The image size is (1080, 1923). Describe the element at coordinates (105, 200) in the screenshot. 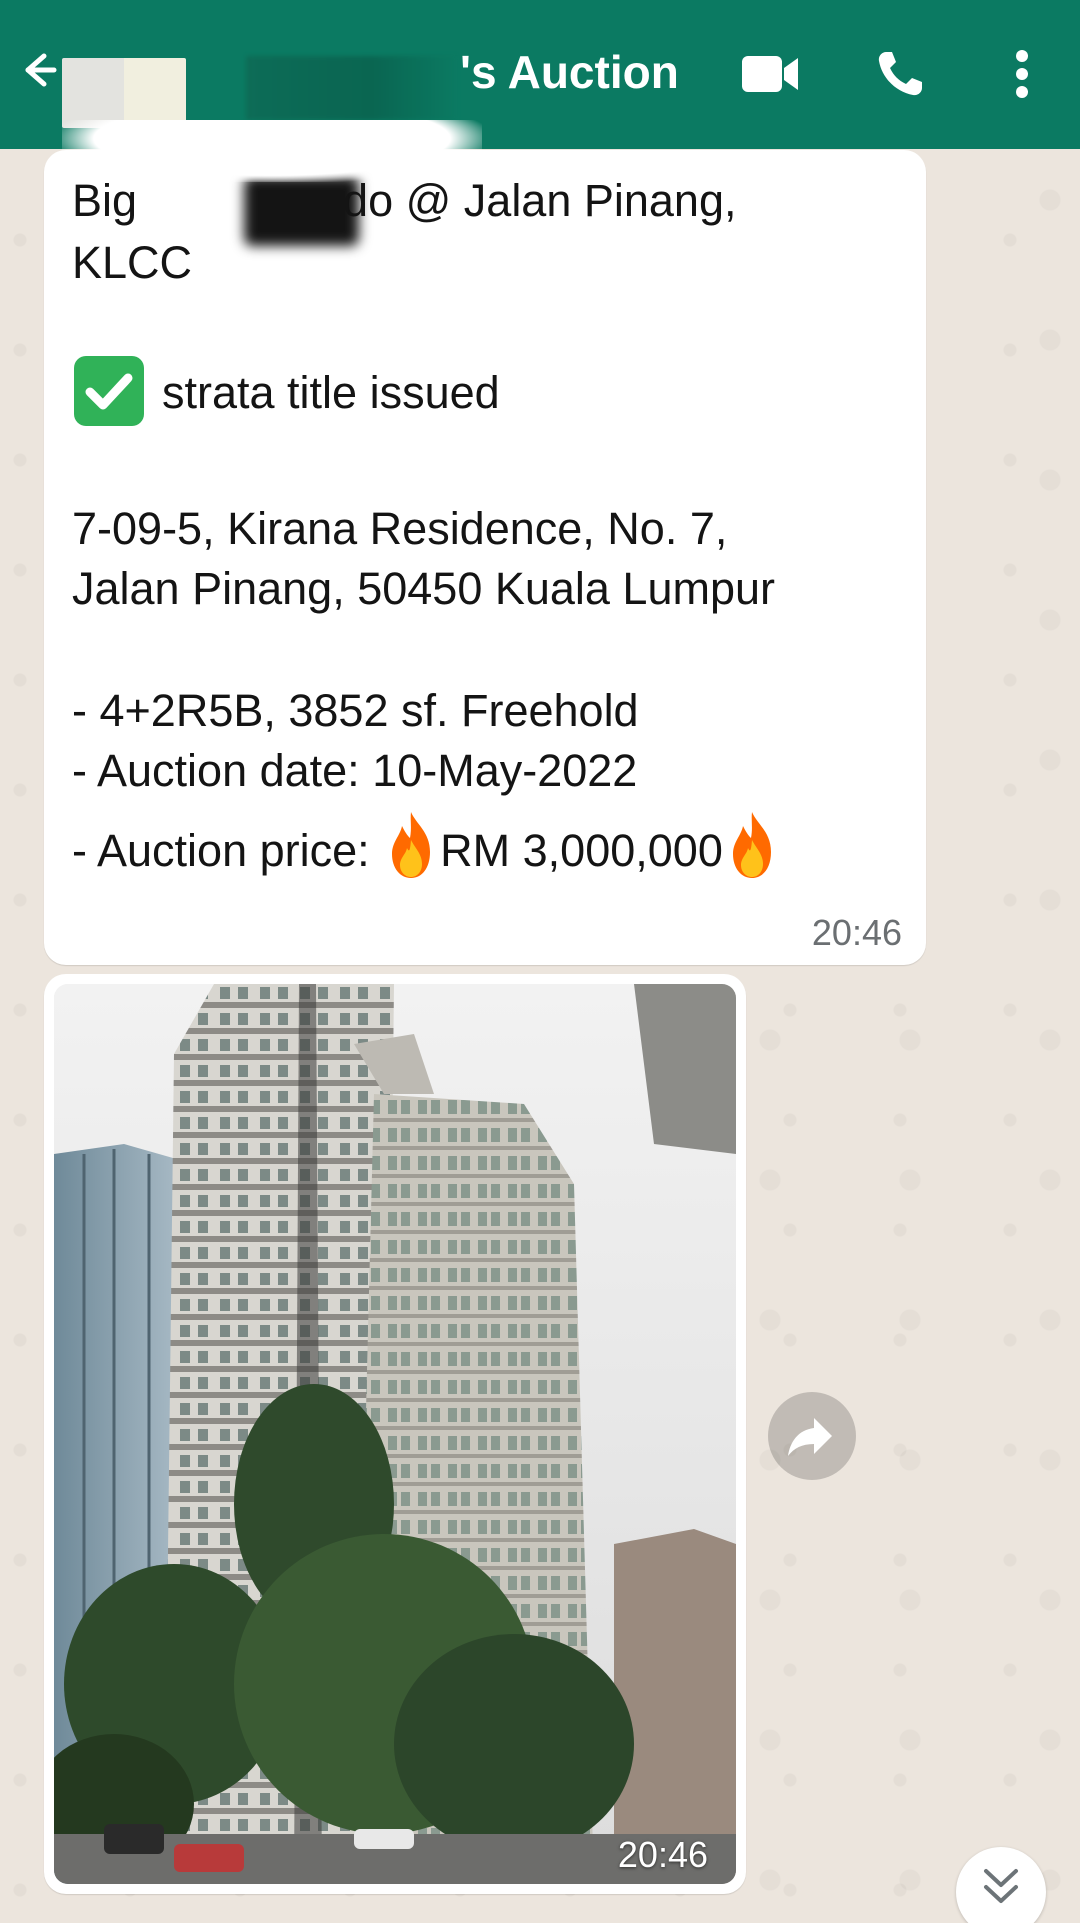

I see `title-start: Big` at that location.